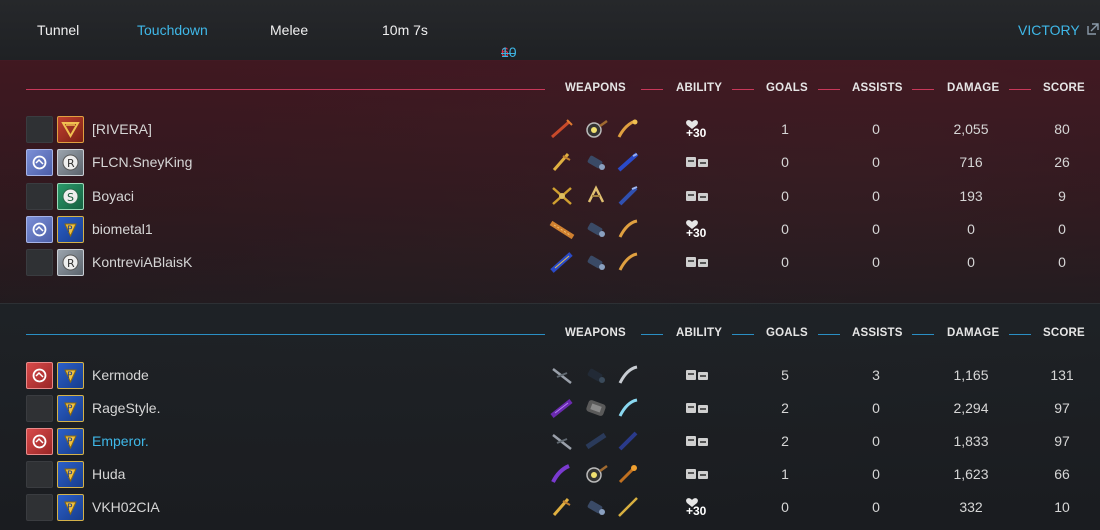  I want to click on match-duration: 10m 7s, so click(405, 30).